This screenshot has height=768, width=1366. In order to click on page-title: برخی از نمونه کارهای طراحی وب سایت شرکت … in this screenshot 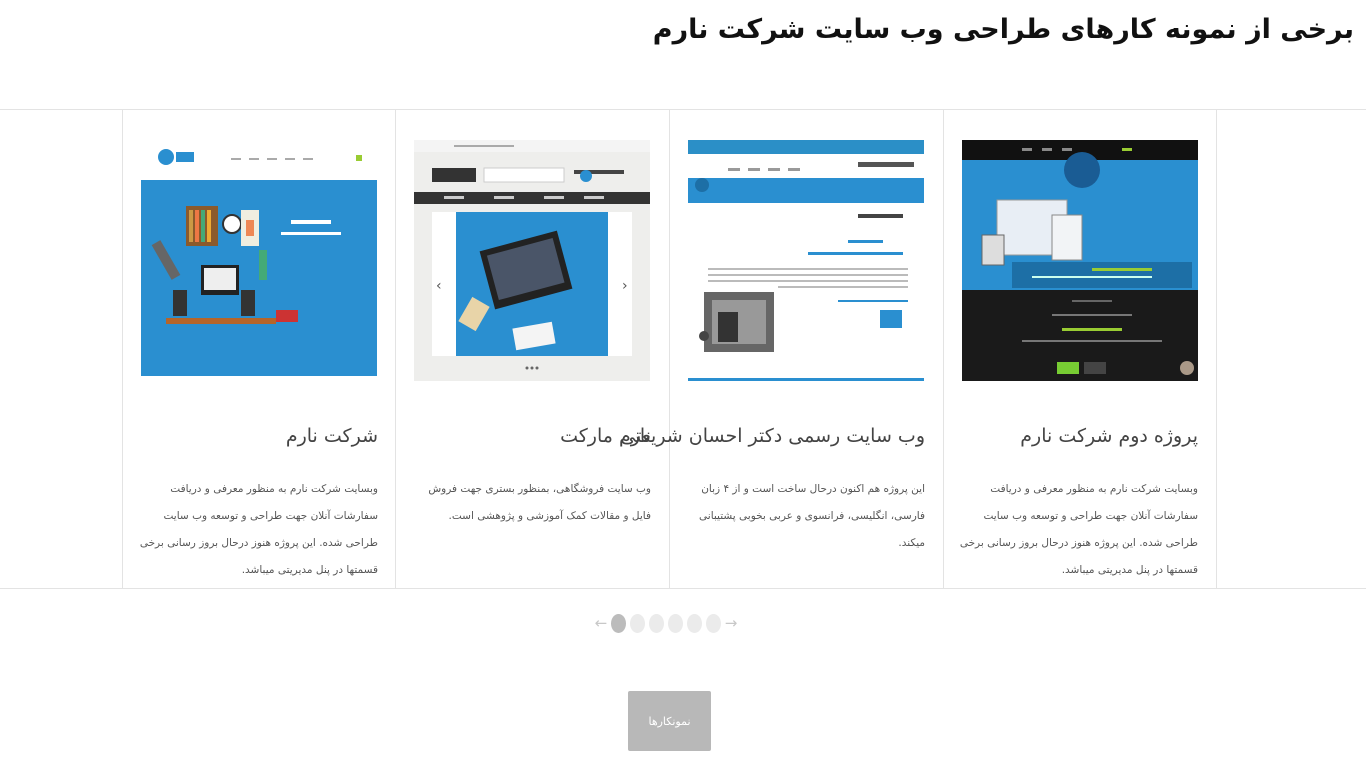, I will do `click(1003, 29)`.